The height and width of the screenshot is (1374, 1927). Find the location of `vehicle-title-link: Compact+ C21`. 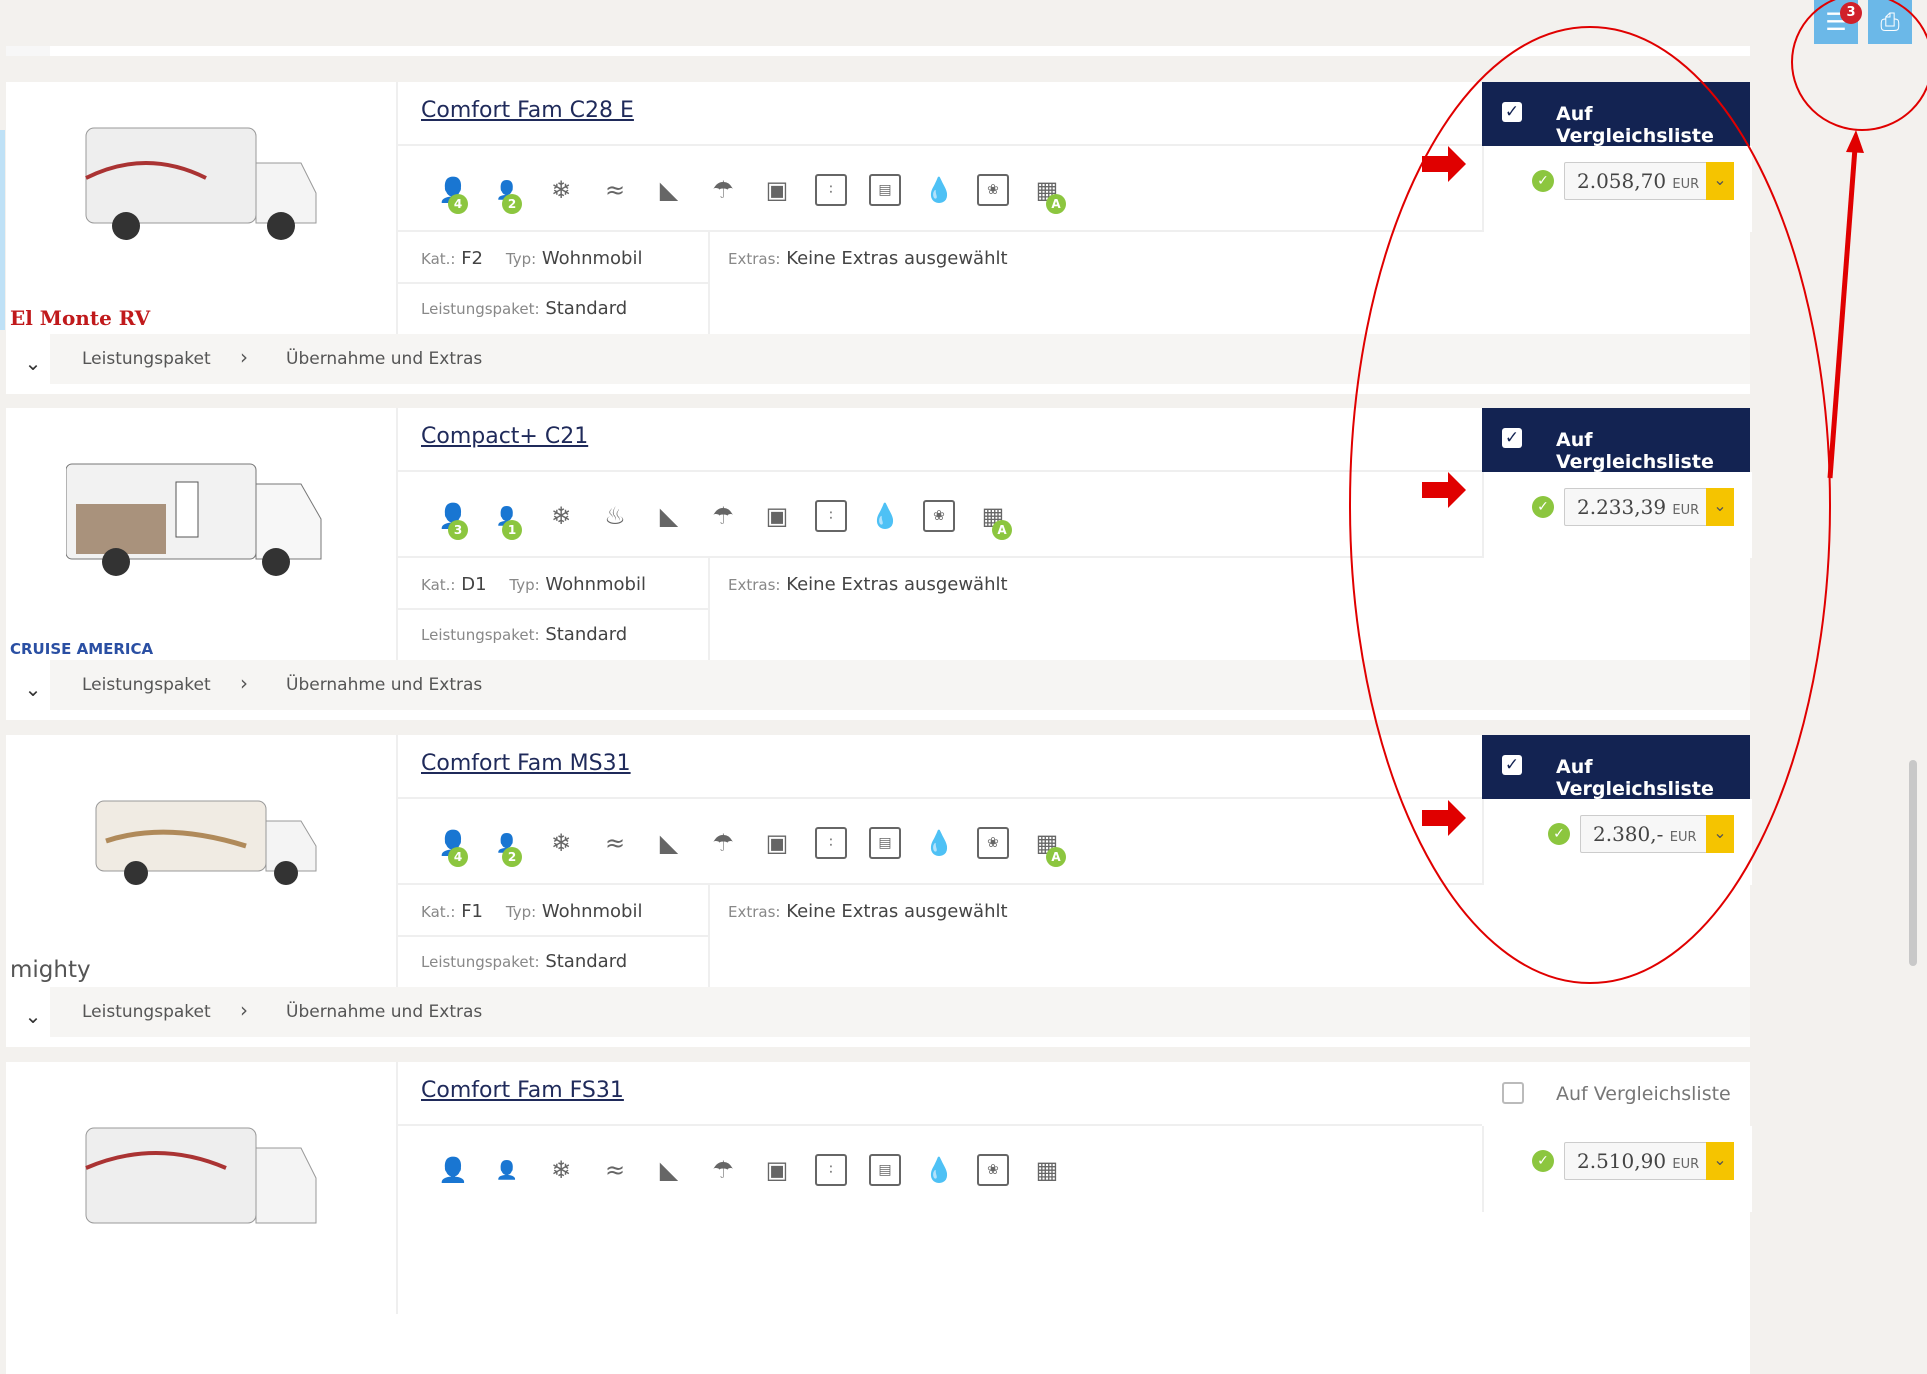

vehicle-title-link: Compact+ C21 is located at coordinates (504, 436).